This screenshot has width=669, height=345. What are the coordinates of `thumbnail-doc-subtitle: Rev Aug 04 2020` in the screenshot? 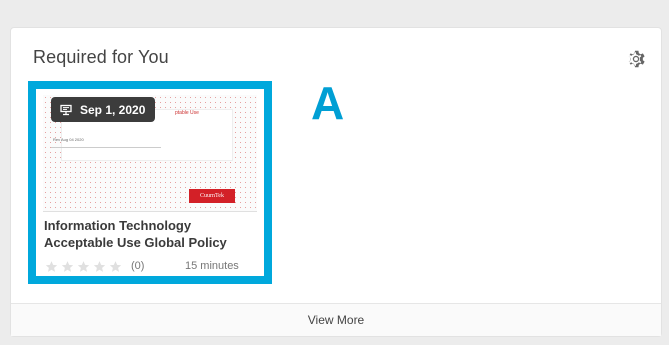 It's located at (68, 139).